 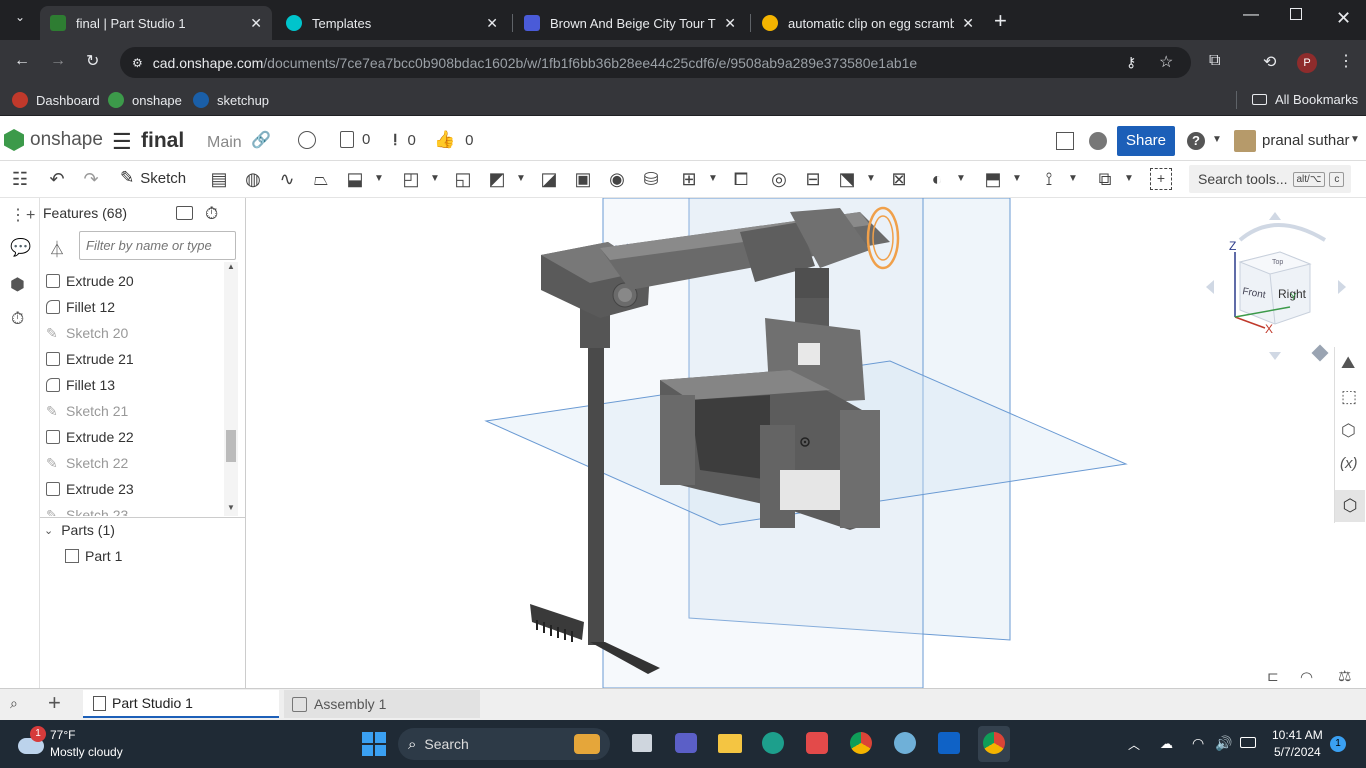 What do you see at coordinates (91, 179) in the screenshot?
I see `redo-icon: ↷` at bounding box center [91, 179].